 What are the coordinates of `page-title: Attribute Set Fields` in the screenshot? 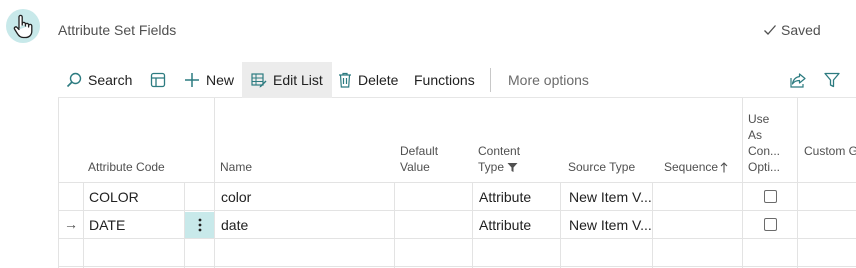 It's located at (117, 30).